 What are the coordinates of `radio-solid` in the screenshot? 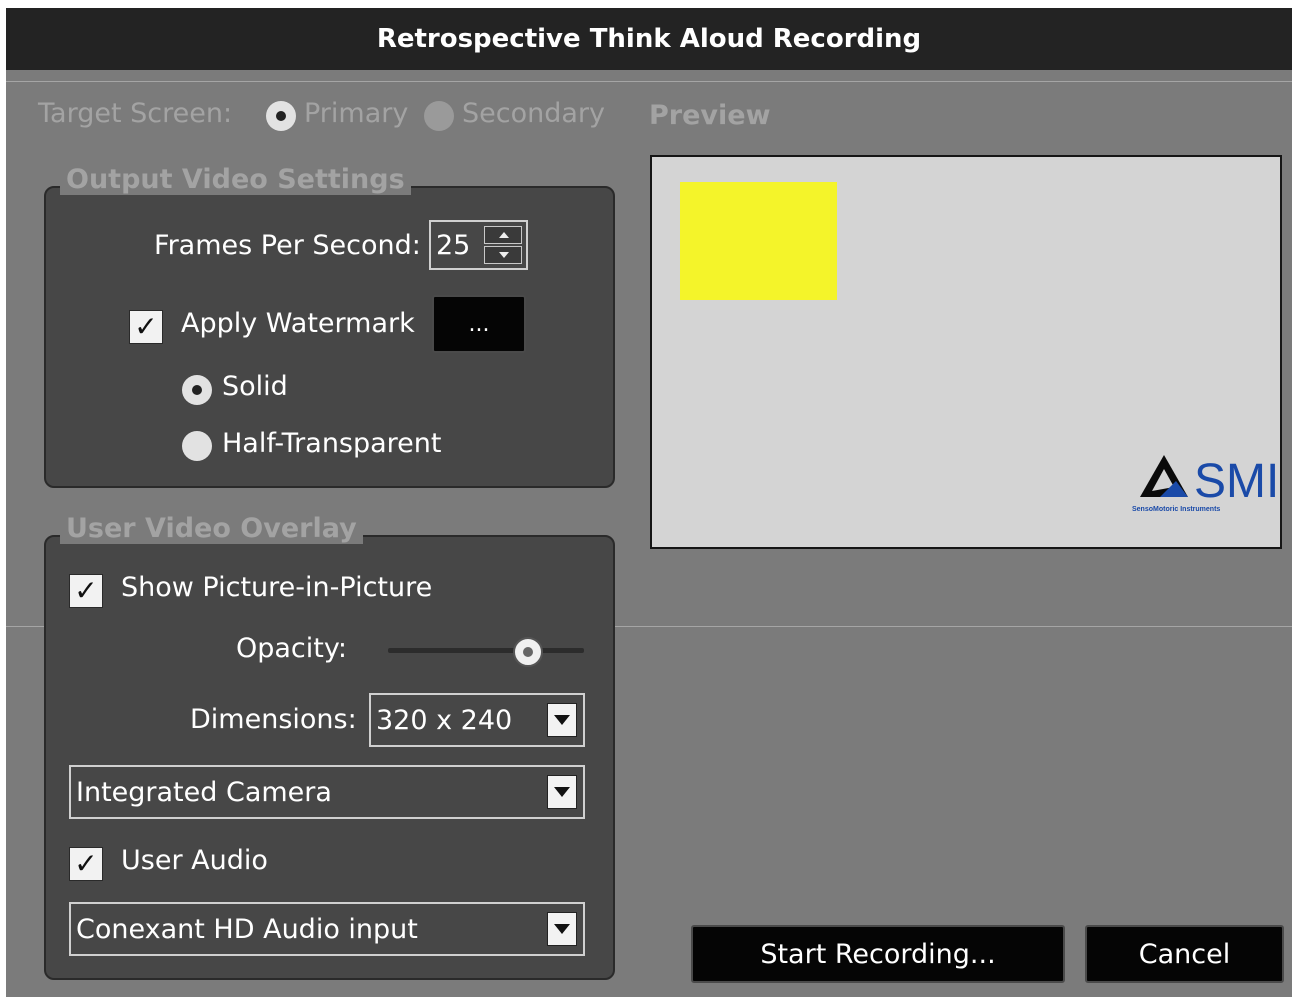 It's located at (197, 390).